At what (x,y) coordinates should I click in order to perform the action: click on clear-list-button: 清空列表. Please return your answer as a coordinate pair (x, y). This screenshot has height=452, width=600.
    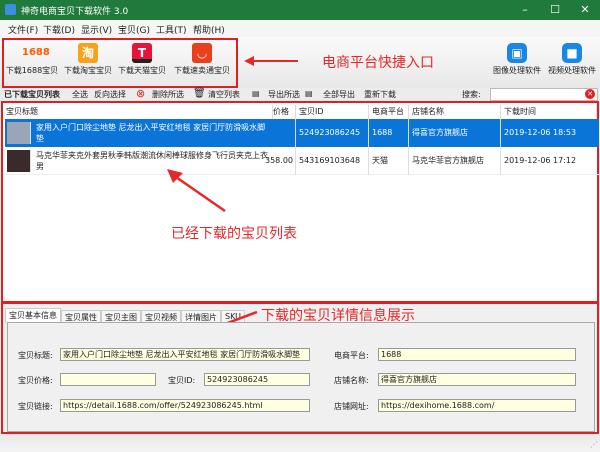
    Looking at the image, I should click on (224, 94).